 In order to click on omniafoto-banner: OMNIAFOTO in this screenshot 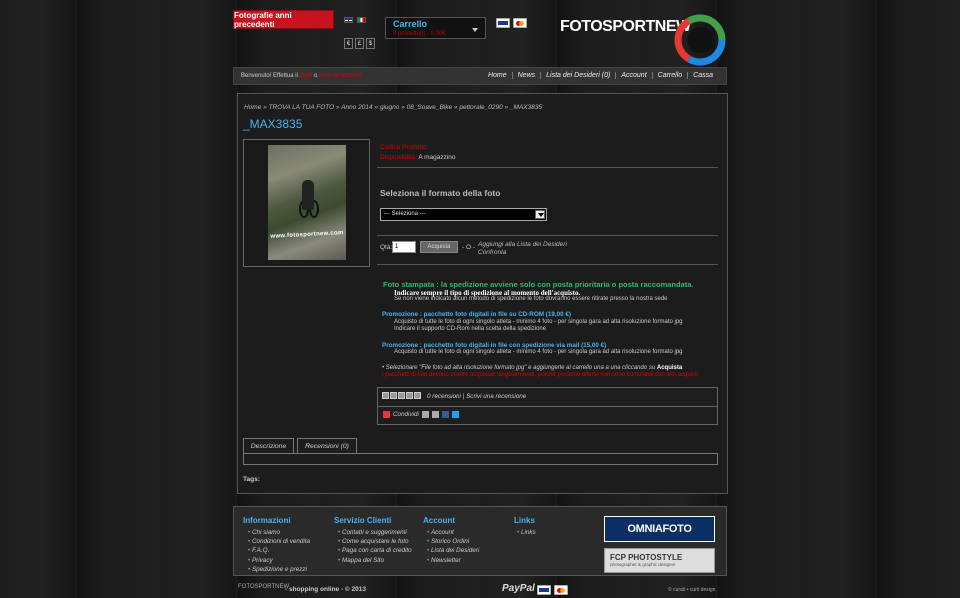, I will do `click(659, 529)`.